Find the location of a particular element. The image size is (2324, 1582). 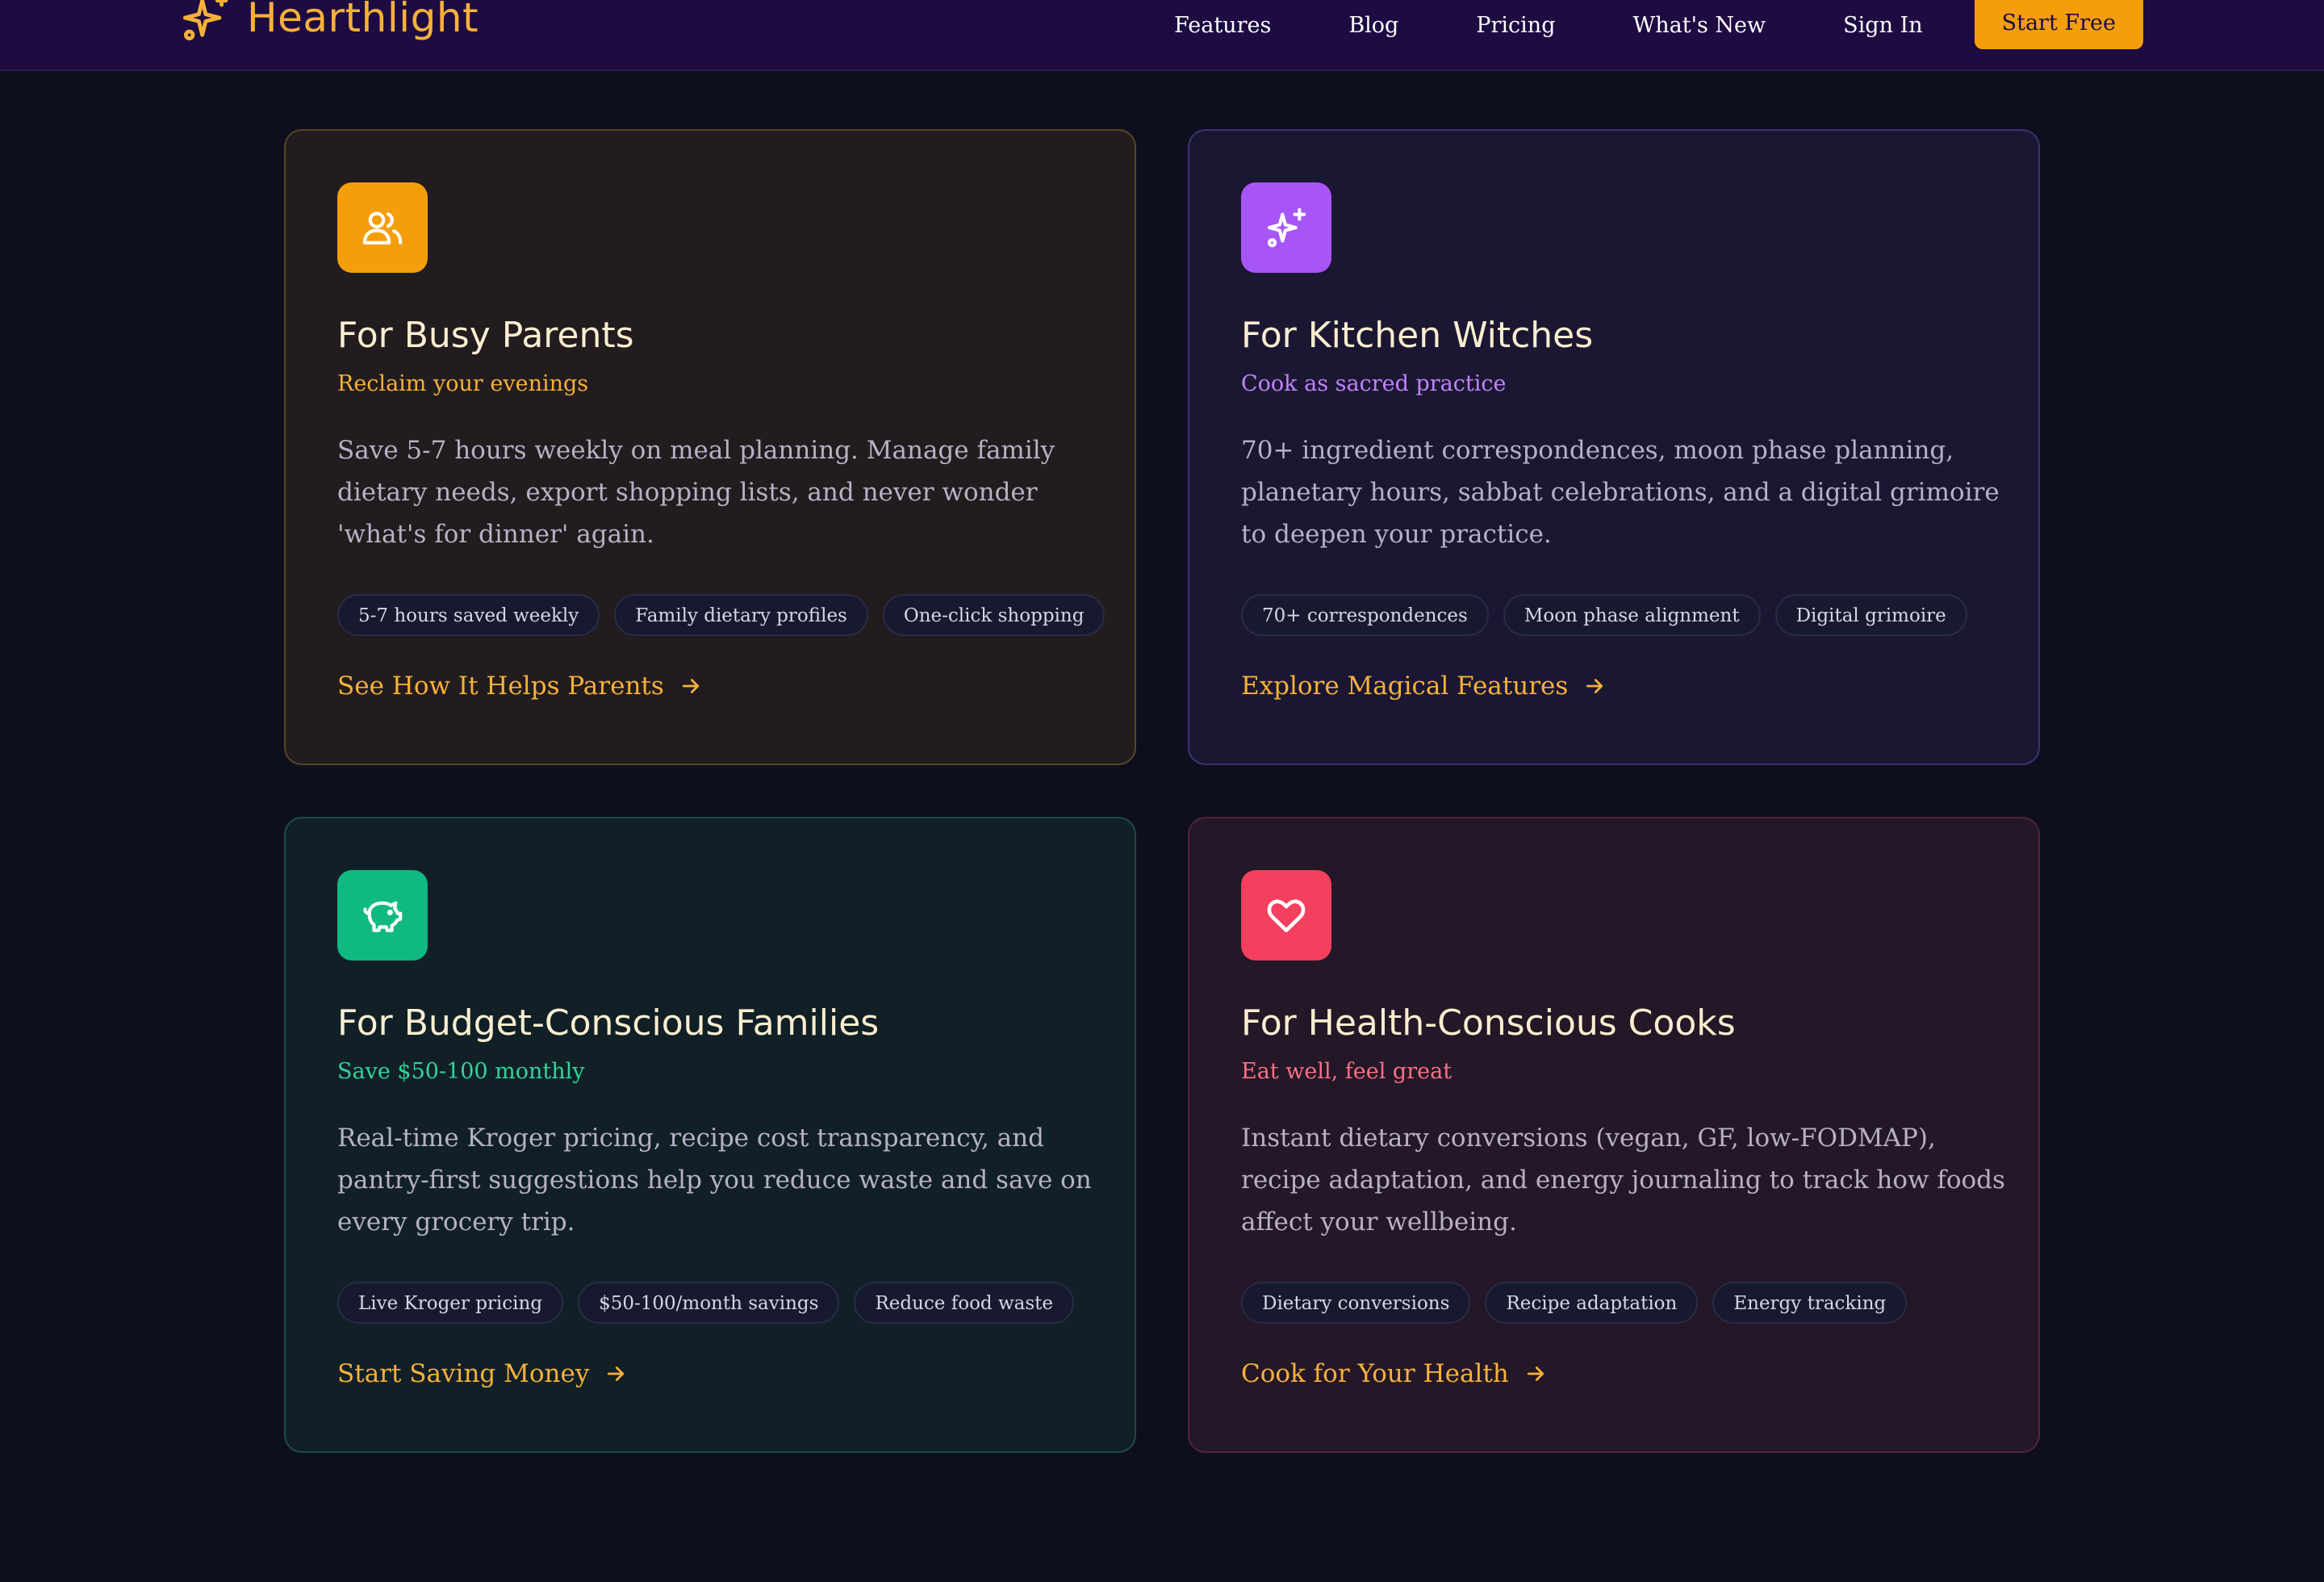

card-title: For Busy Parents is located at coordinates (486, 335).